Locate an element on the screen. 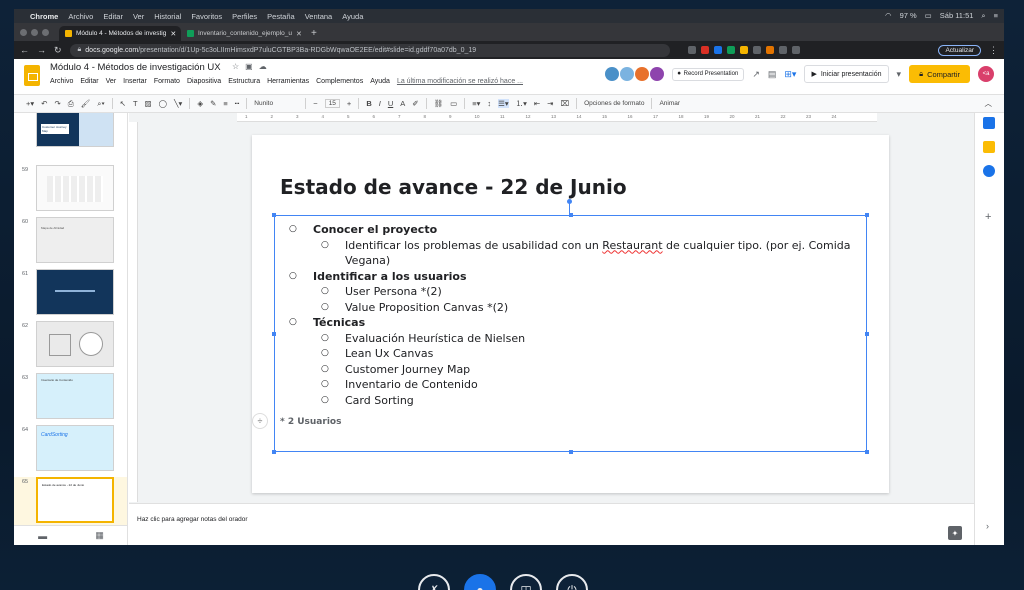 Image resolution: width=1024 pixels, height=590 pixels. fill-color-icon: ◈ is located at coordinates (200, 103).